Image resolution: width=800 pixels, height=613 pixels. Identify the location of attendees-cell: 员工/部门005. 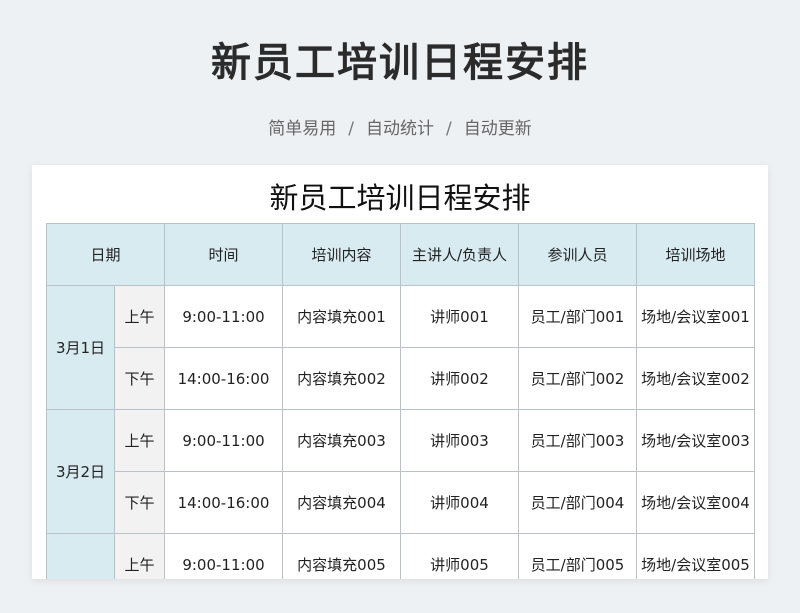
(577, 556).